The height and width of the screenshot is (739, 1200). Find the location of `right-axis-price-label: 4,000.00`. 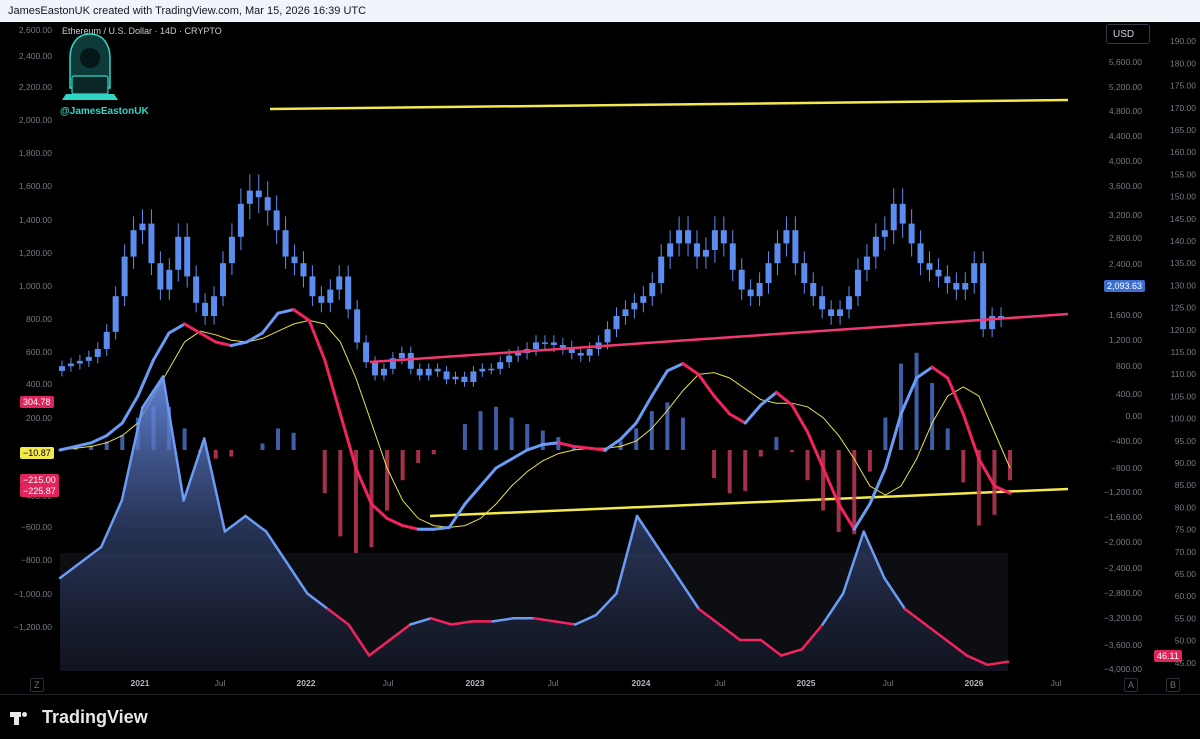

right-axis-price-label: 4,000.00 is located at coordinates (1125, 161).